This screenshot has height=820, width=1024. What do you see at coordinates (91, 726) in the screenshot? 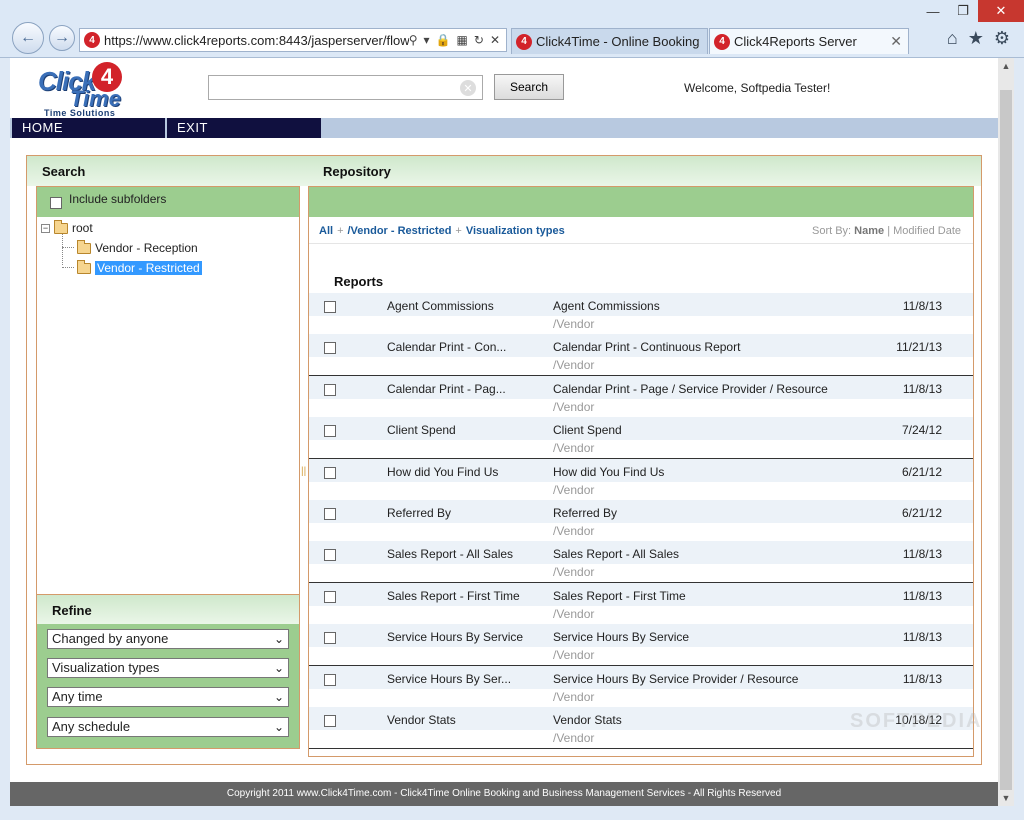
I see `select-value: Any schedule` at bounding box center [91, 726].